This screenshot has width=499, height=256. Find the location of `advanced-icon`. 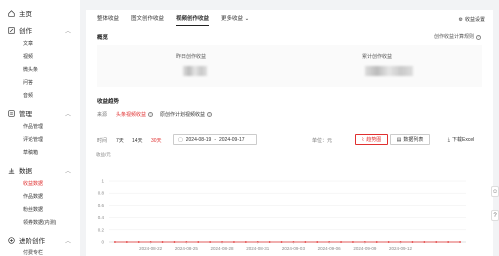

advanced-icon is located at coordinates (11, 240).